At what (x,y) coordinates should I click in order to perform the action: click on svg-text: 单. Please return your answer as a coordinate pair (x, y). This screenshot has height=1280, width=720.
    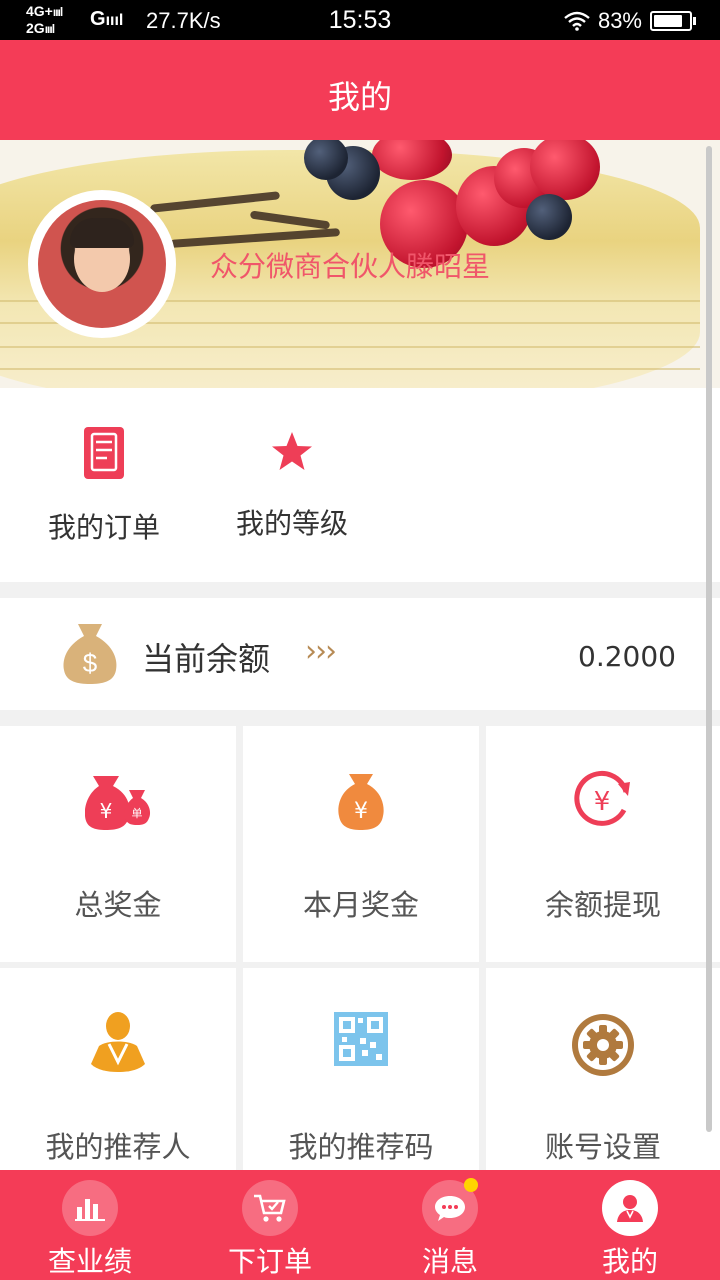
    Looking at the image, I should click on (137, 813).